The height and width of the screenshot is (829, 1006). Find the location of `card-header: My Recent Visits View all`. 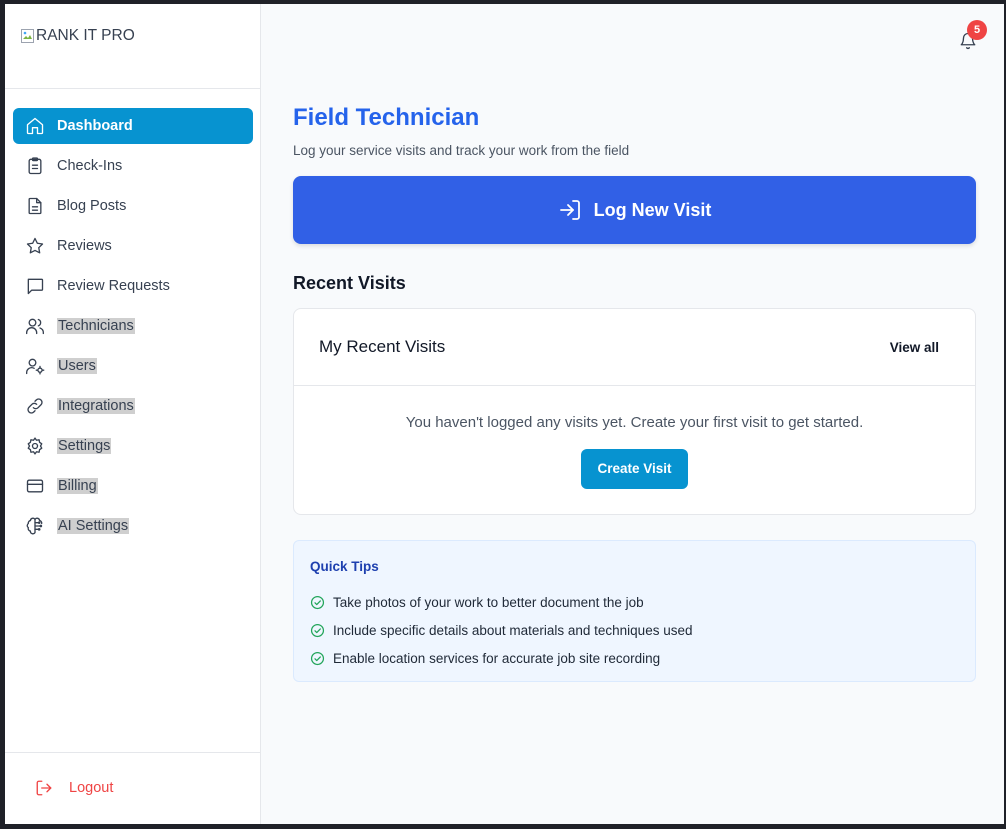

card-header: My Recent Visits View all is located at coordinates (634, 347).